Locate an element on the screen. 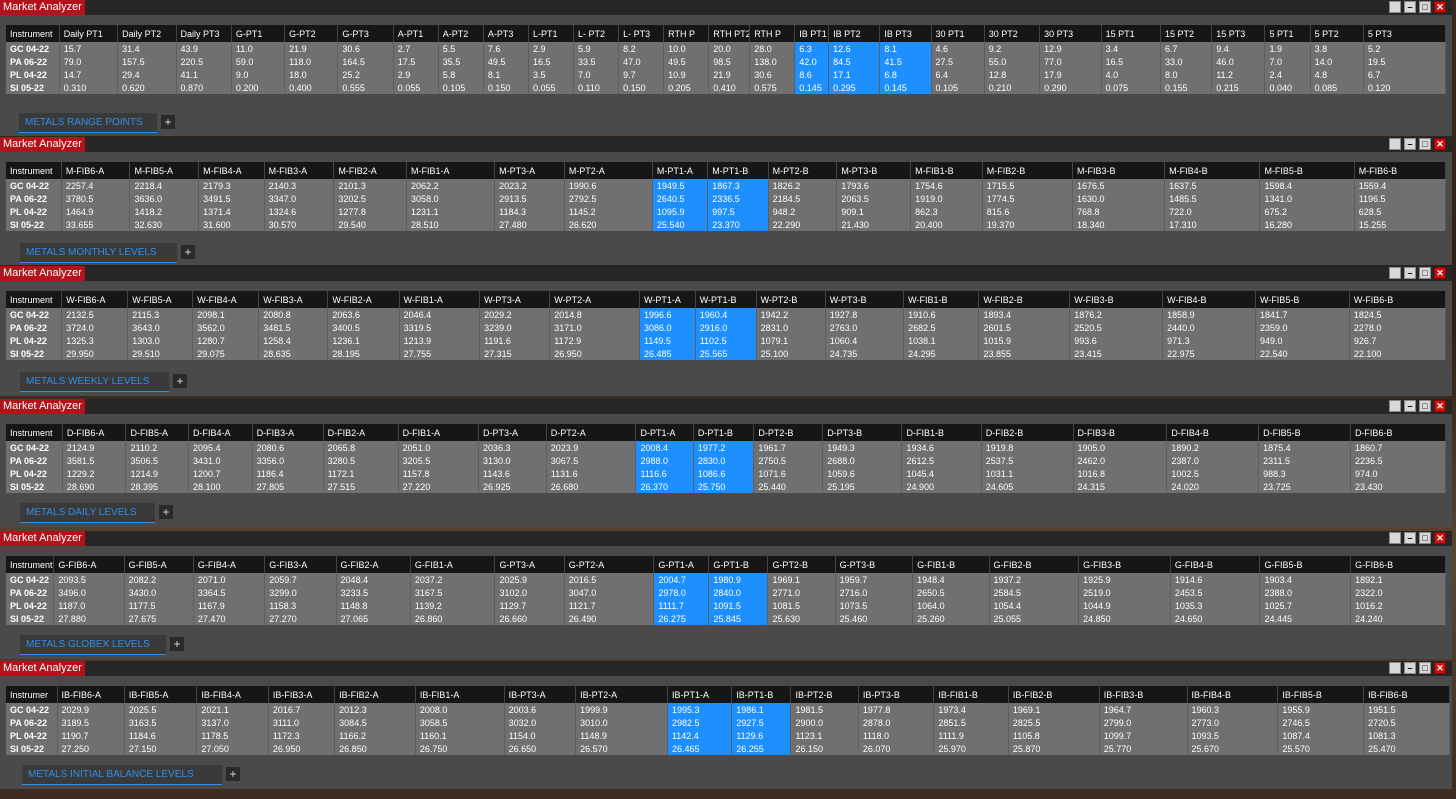 The height and width of the screenshot is (799, 1456). value-cell: 971.3 is located at coordinates (1209, 340).